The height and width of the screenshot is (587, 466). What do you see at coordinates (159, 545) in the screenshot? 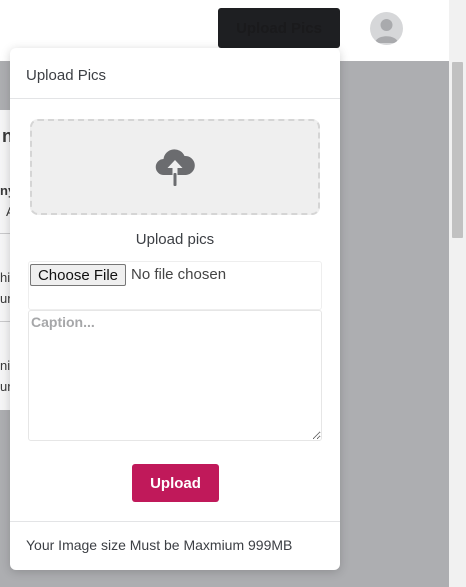
I see `image-size-note: Your Image size Must be Maxmium 999MB` at bounding box center [159, 545].